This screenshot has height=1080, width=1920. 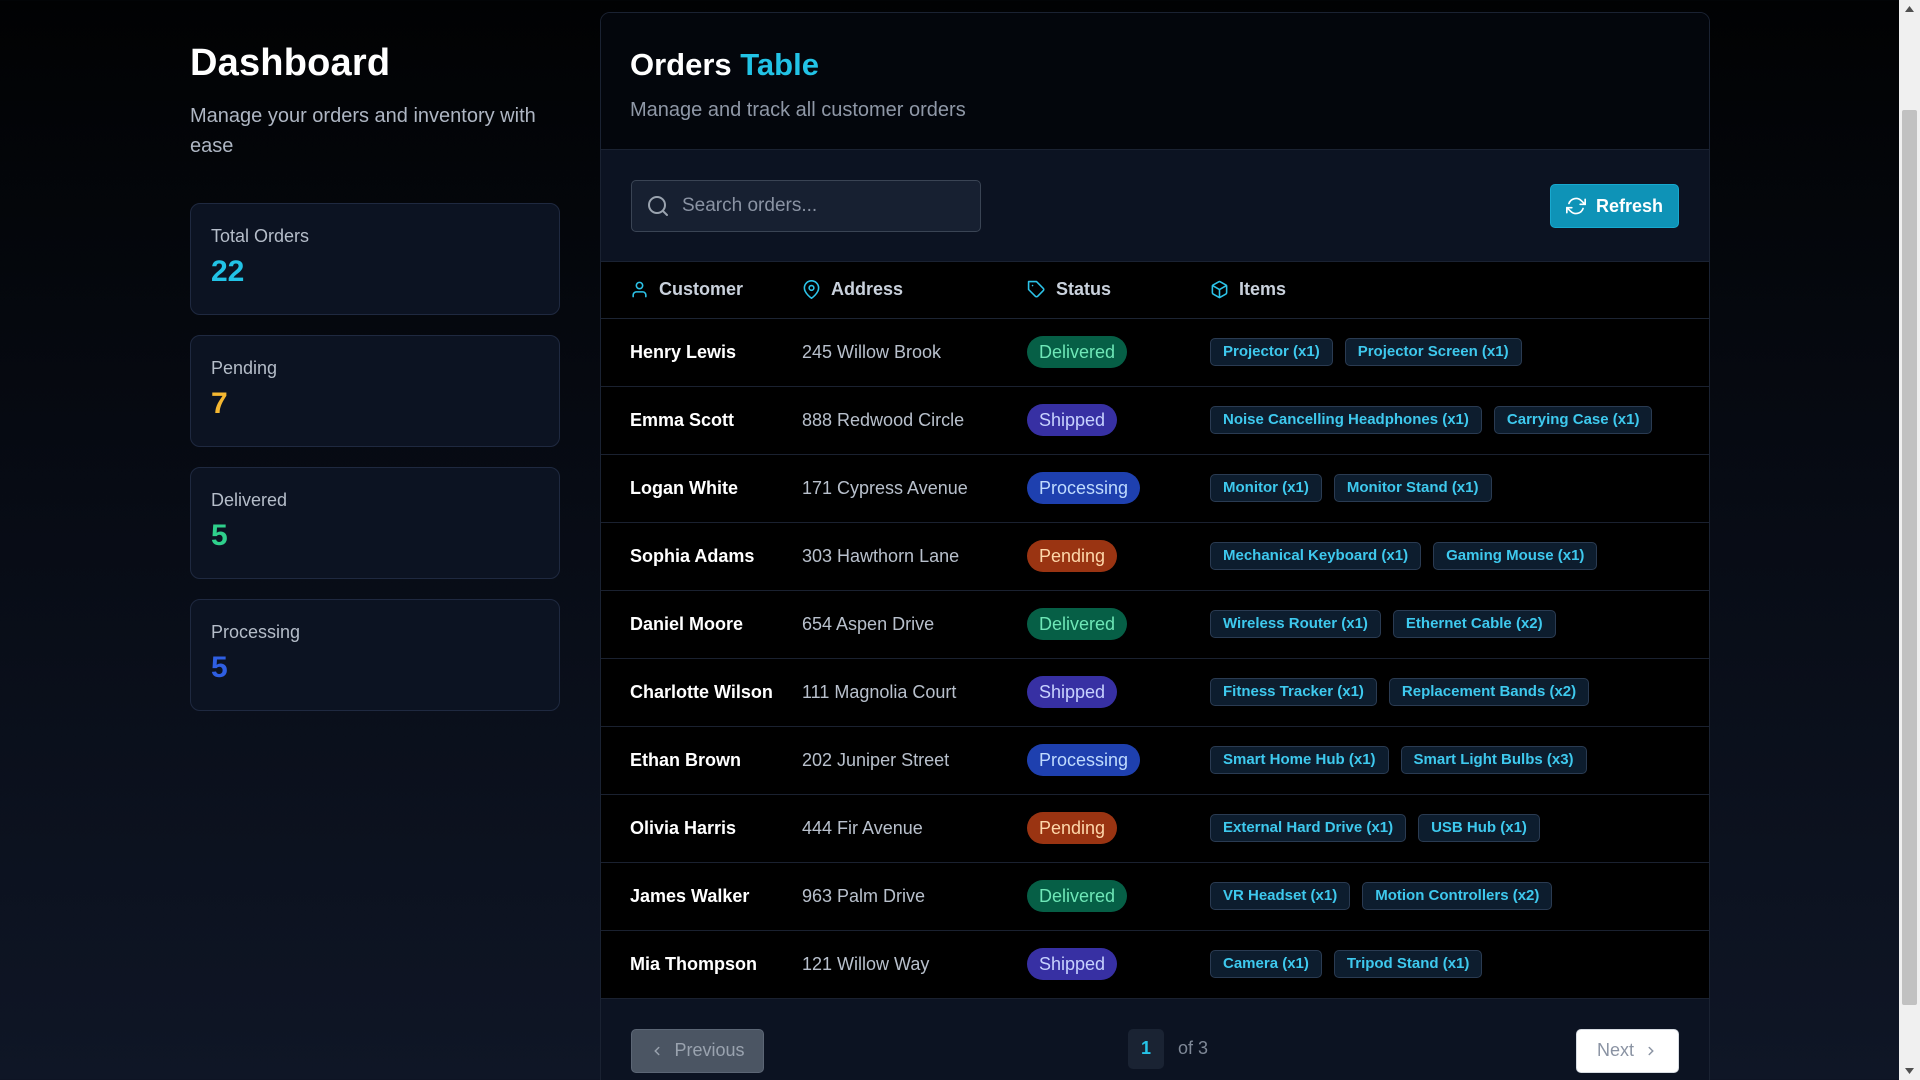 I want to click on page-total: of 3, so click(x=1193, y=1048).